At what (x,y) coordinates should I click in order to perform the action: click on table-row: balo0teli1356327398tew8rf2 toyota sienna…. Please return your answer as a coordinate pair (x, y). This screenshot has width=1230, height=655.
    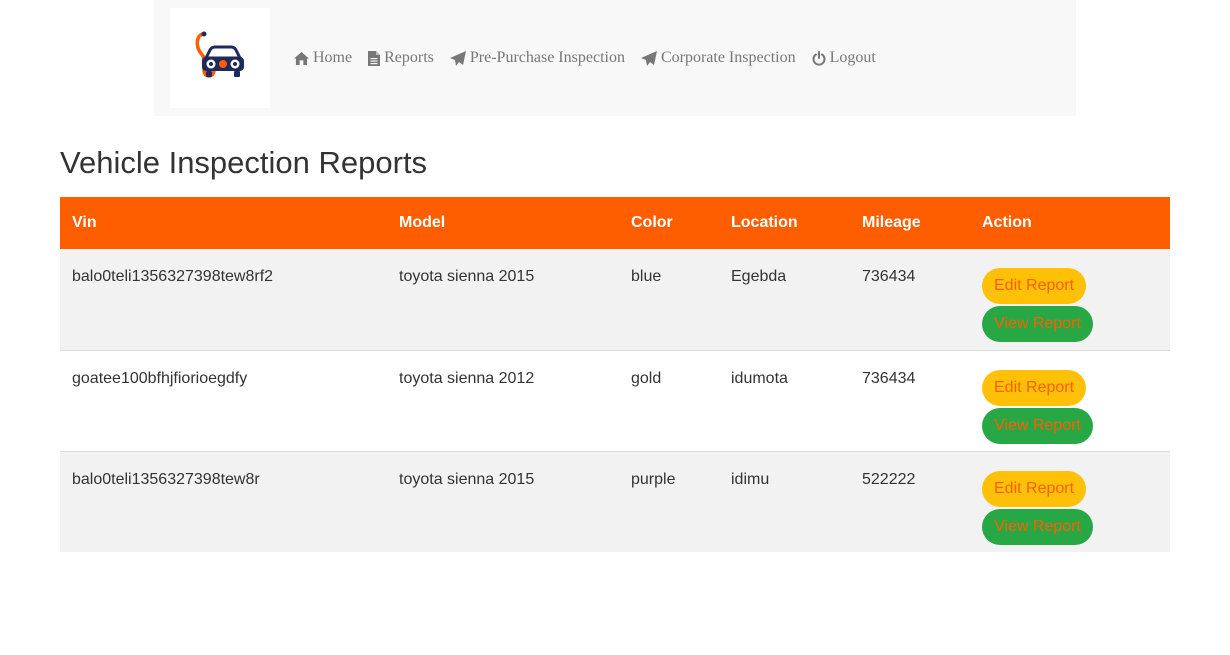
    Looking at the image, I should click on (615, 299).